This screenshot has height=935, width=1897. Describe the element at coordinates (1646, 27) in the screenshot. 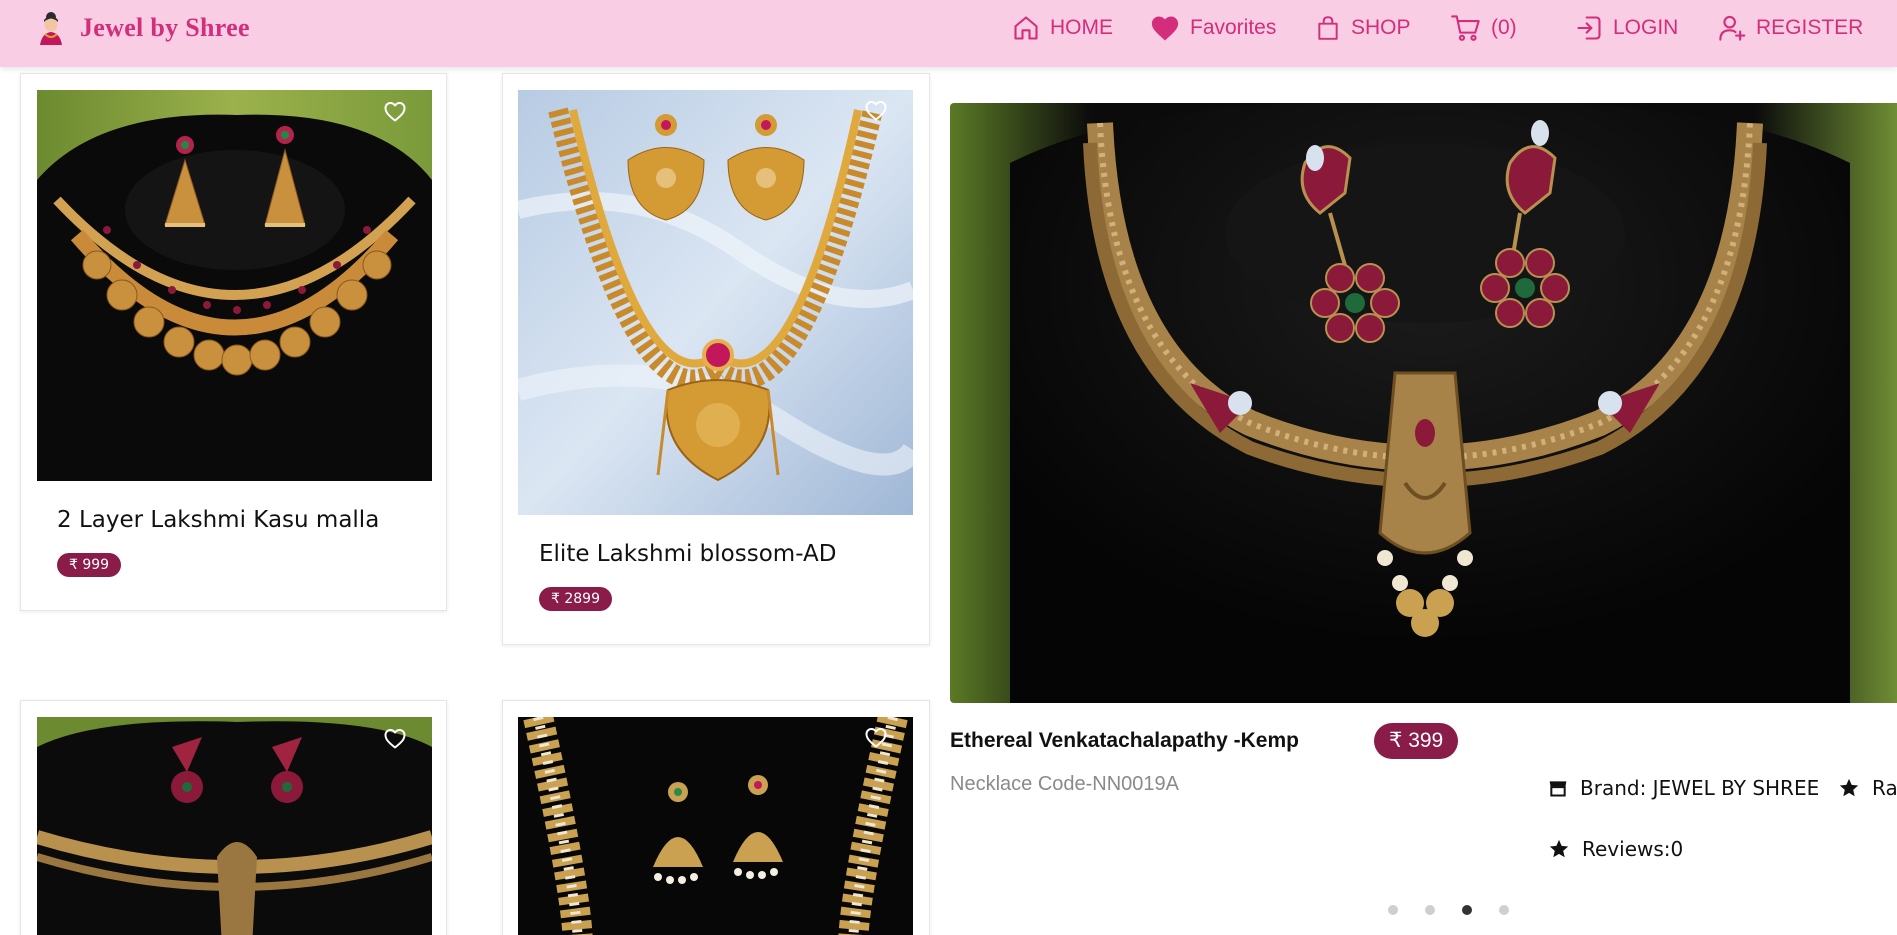

I see `nav-login-label: LOGIN` at that location.